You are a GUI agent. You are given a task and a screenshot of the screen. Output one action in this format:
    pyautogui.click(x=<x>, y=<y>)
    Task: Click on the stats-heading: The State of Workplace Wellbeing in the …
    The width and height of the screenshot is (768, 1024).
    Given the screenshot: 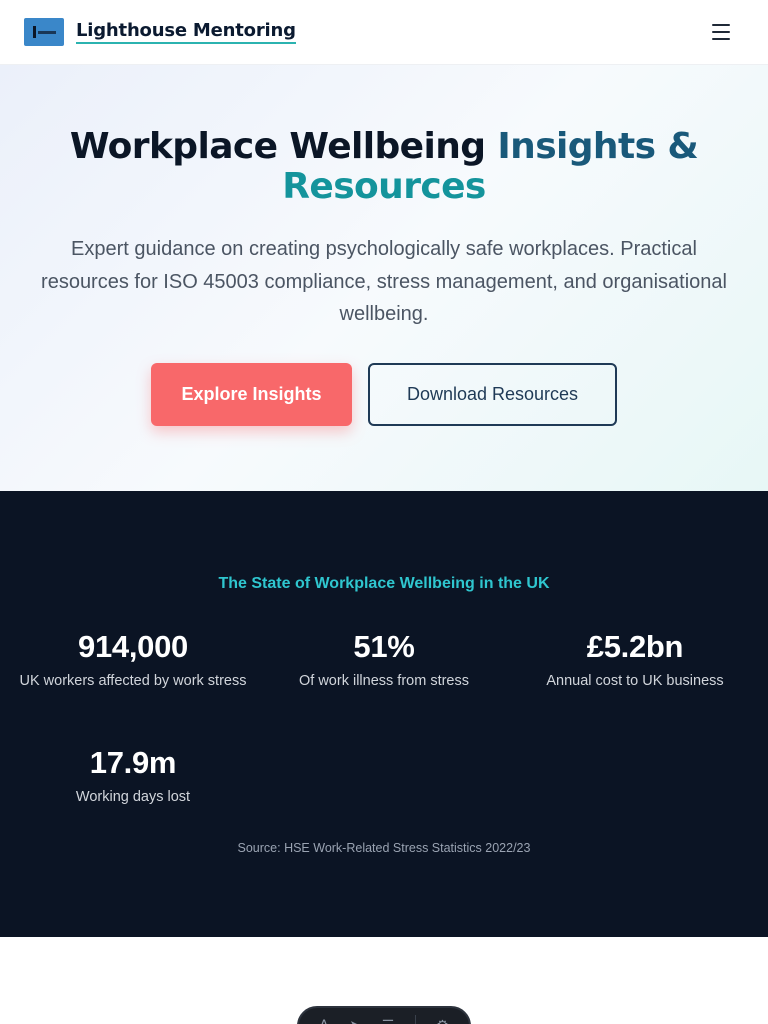 What is the action you would take?
    pyautogui.click(x=384, y=583)
    